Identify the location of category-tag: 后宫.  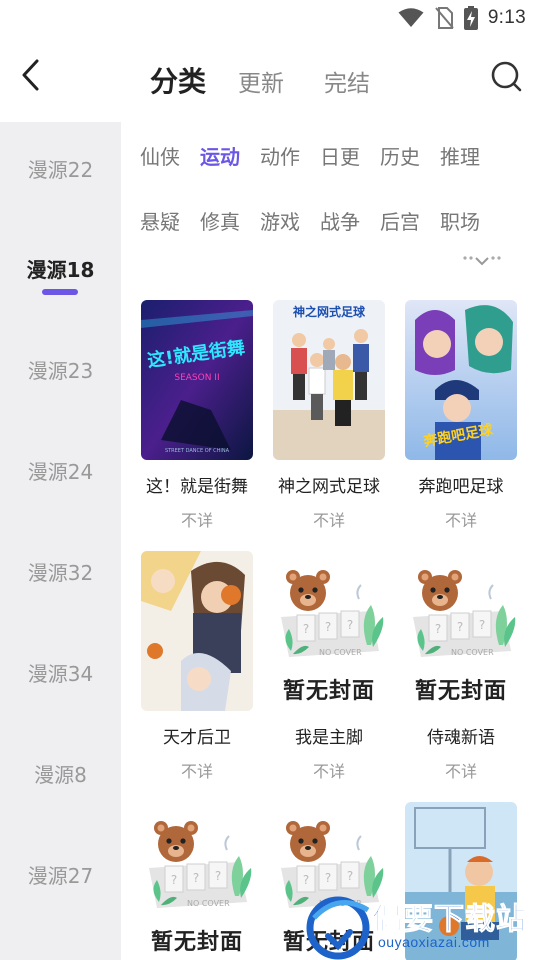
(410, 220).